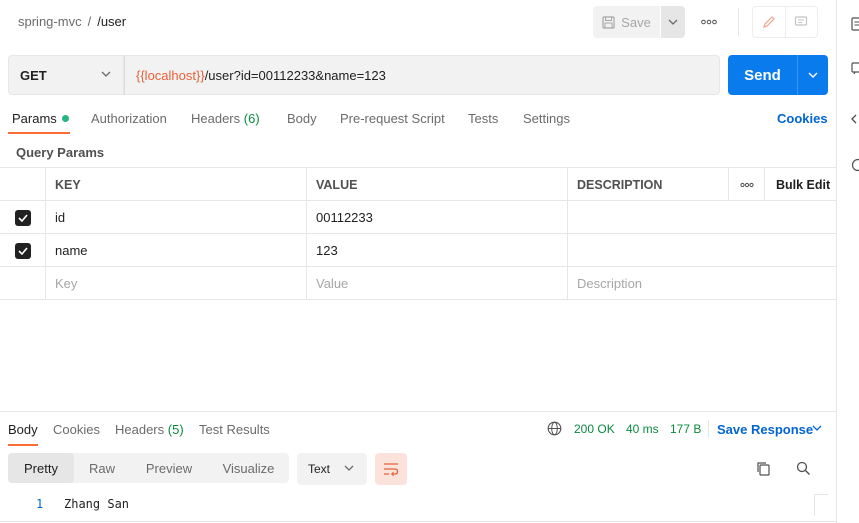 The width and height of the screenshot is (859, 523). I want to click on send-button: Send, so click(762, 75).